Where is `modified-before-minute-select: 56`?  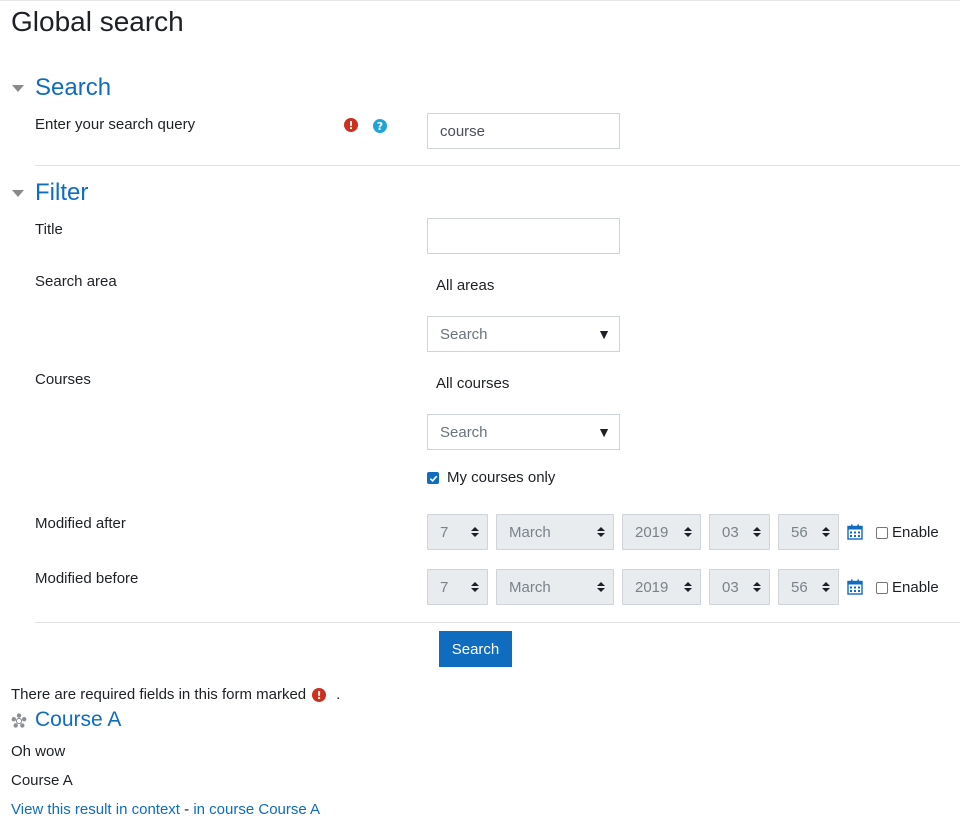 modified-before-minute-select: 56 is located at coordinates (808, 587).